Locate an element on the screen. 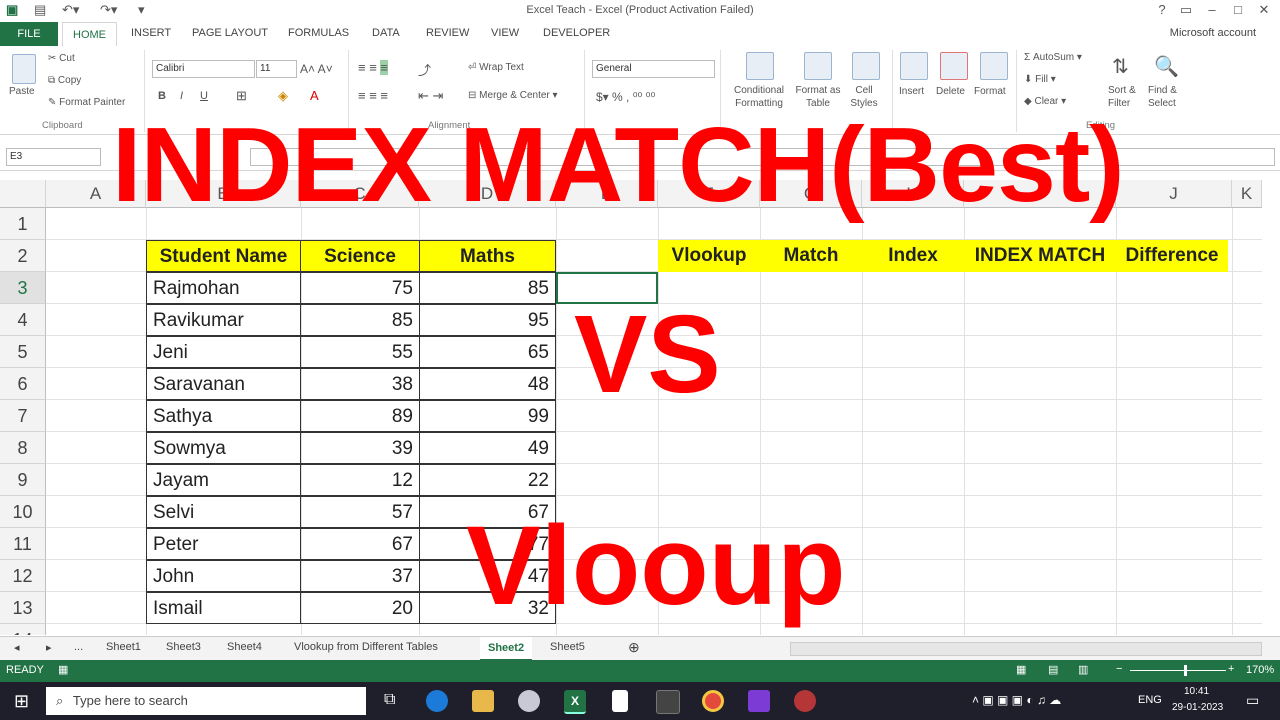  media-icon is located at coordinates (668, 702).